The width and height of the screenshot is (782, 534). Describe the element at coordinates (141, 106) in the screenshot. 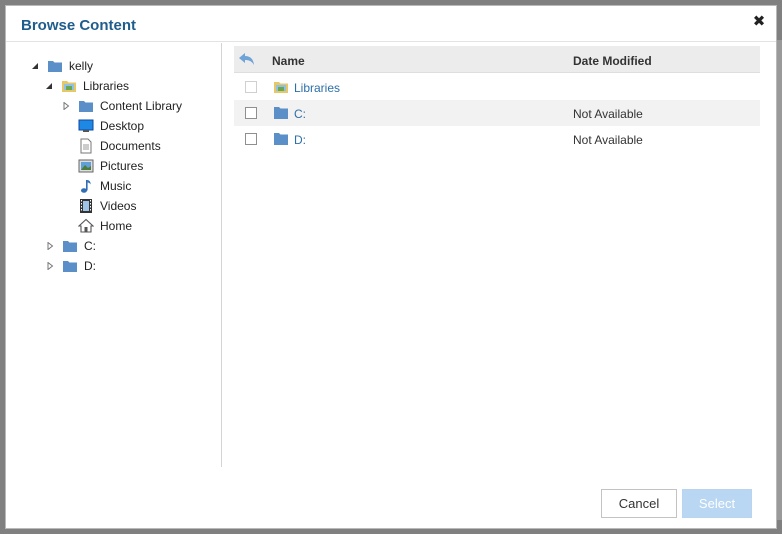

I see `tree-item-label: Content Library` at that location.